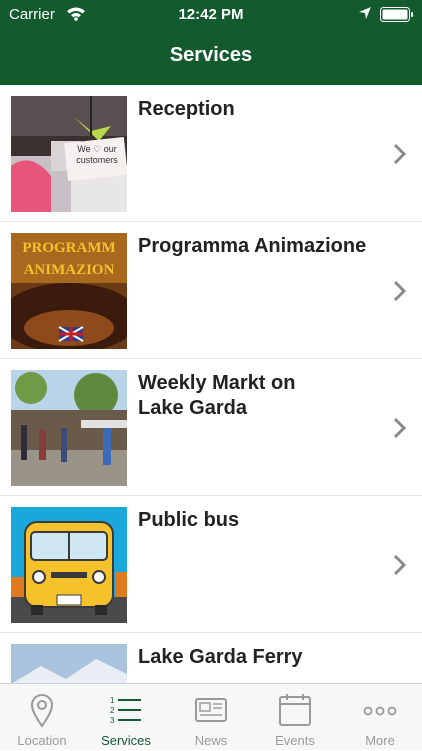 The height and width of the screenshot is (751, 422). I want to click on ferry-thumbnail, so click(69, 663).